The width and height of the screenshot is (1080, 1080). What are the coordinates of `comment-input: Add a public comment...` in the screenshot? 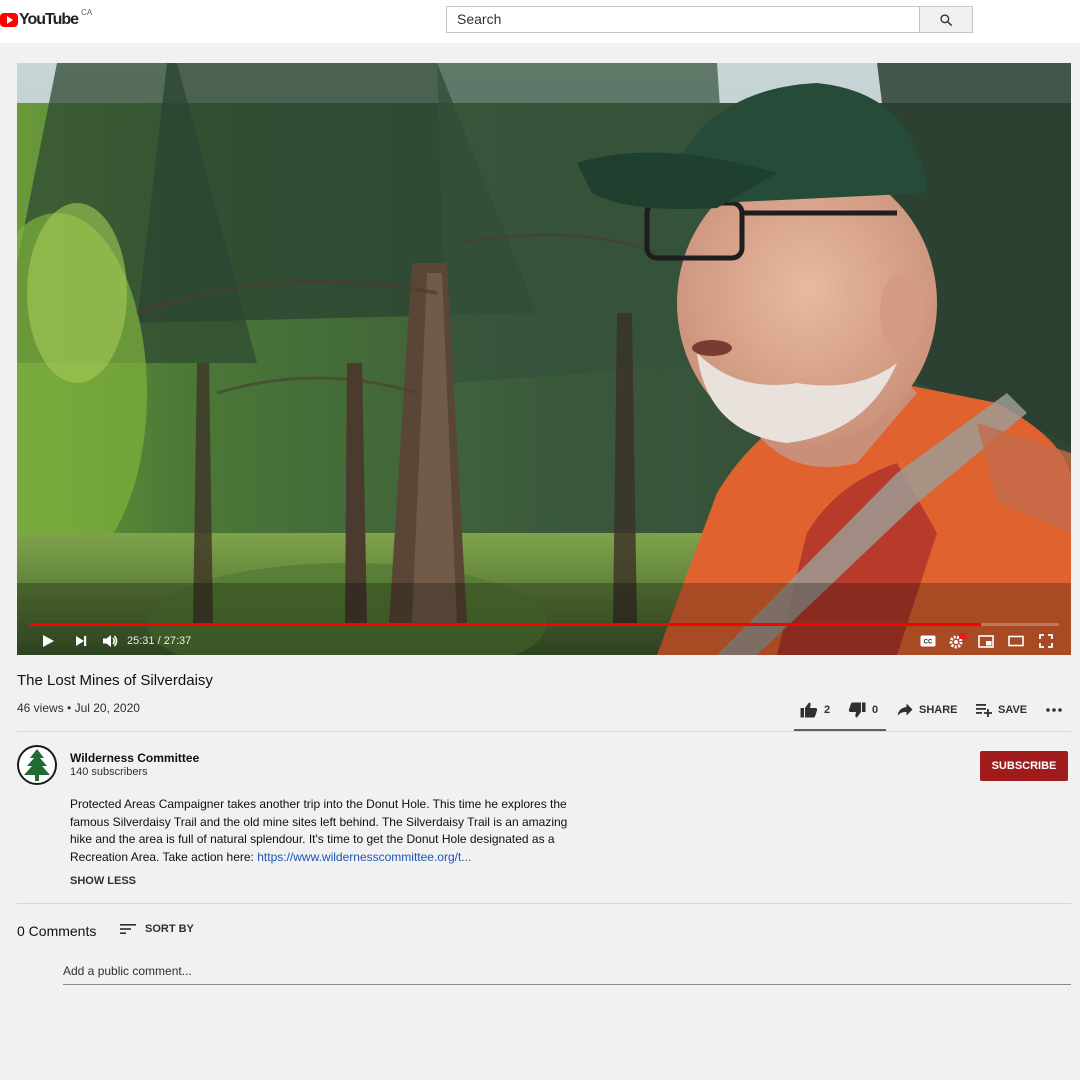 It's located at (567, 974).